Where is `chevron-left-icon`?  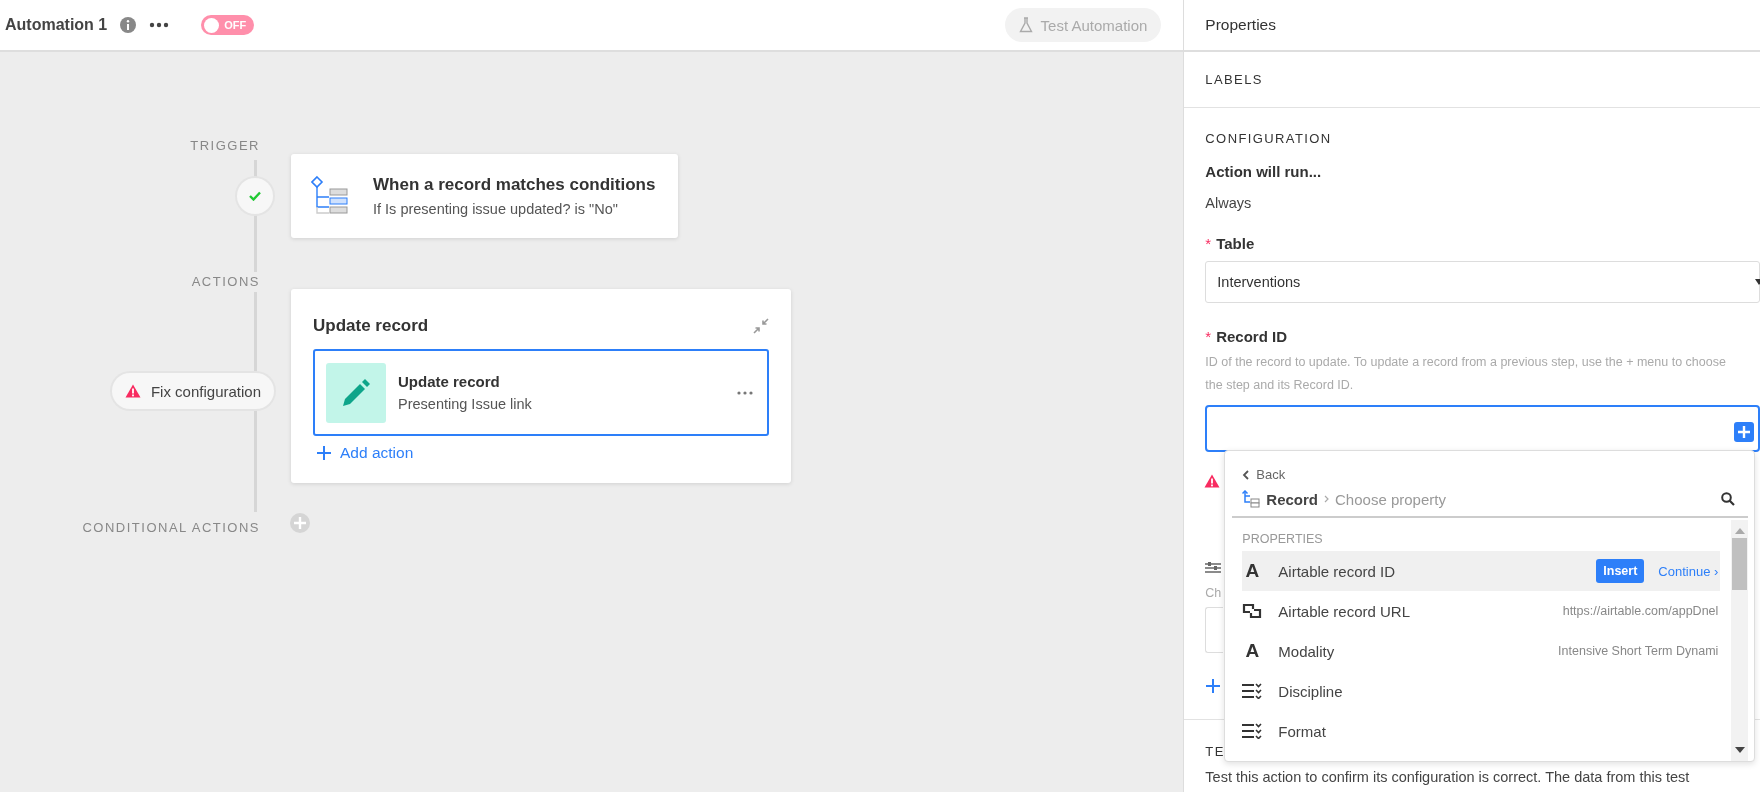
chevron-left-icon is located at coordinates (1246, 474).